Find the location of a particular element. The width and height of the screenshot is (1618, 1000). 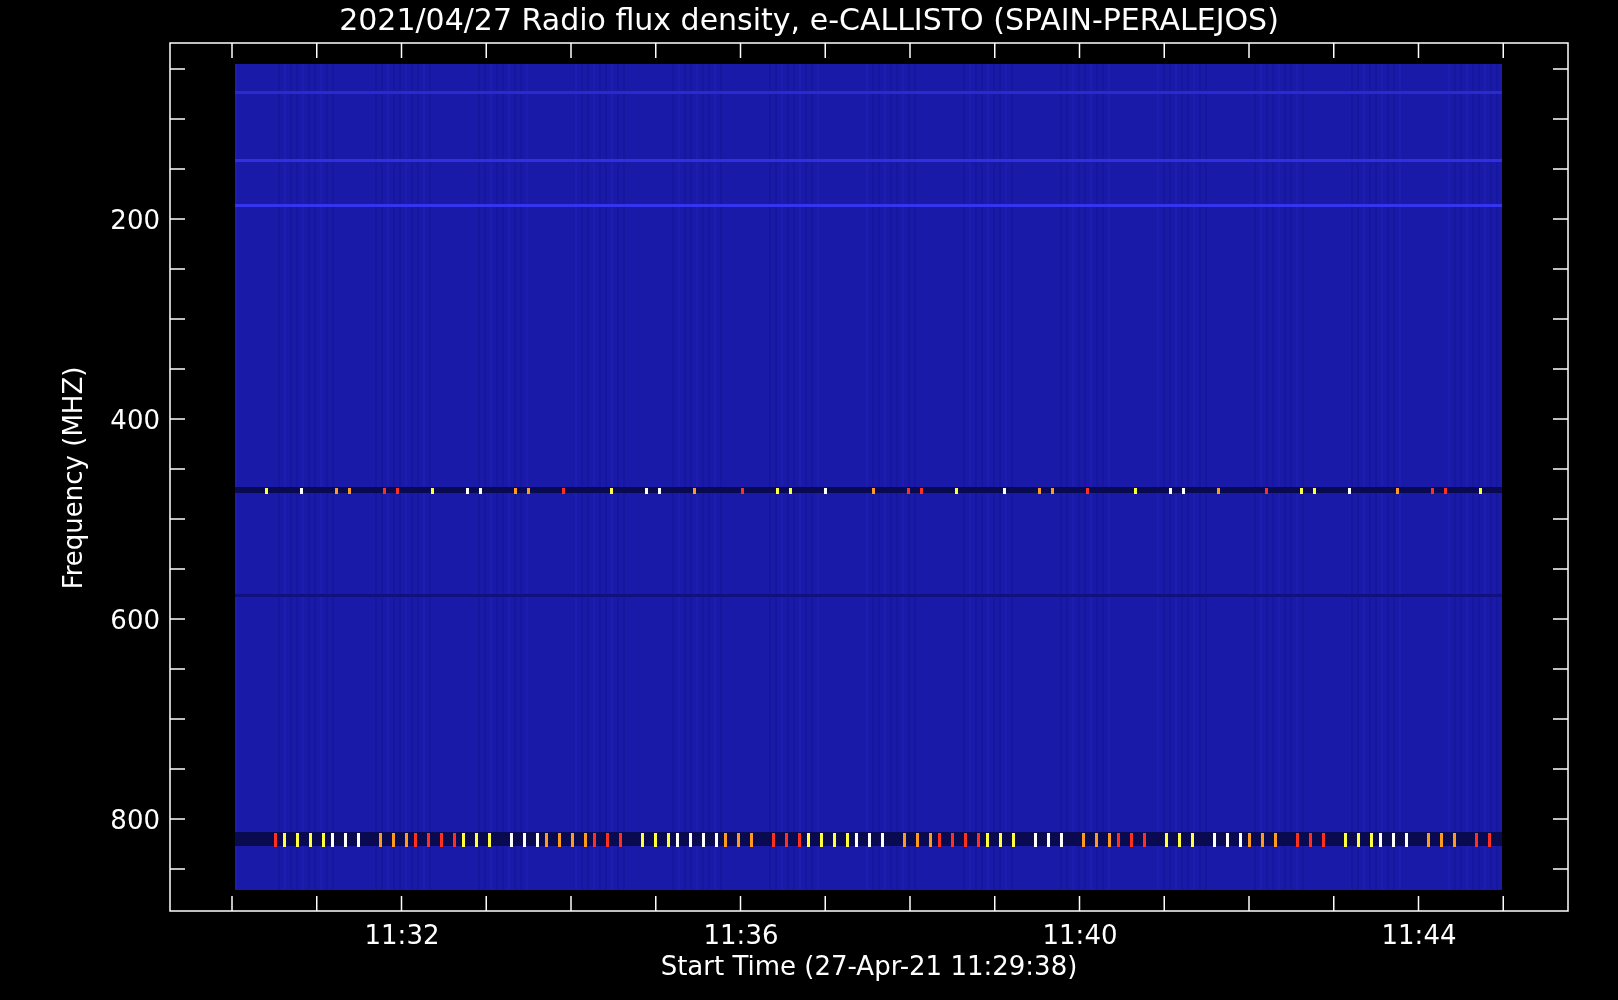

x-tick-label: 11:32 is located at coordinates (402, 935).